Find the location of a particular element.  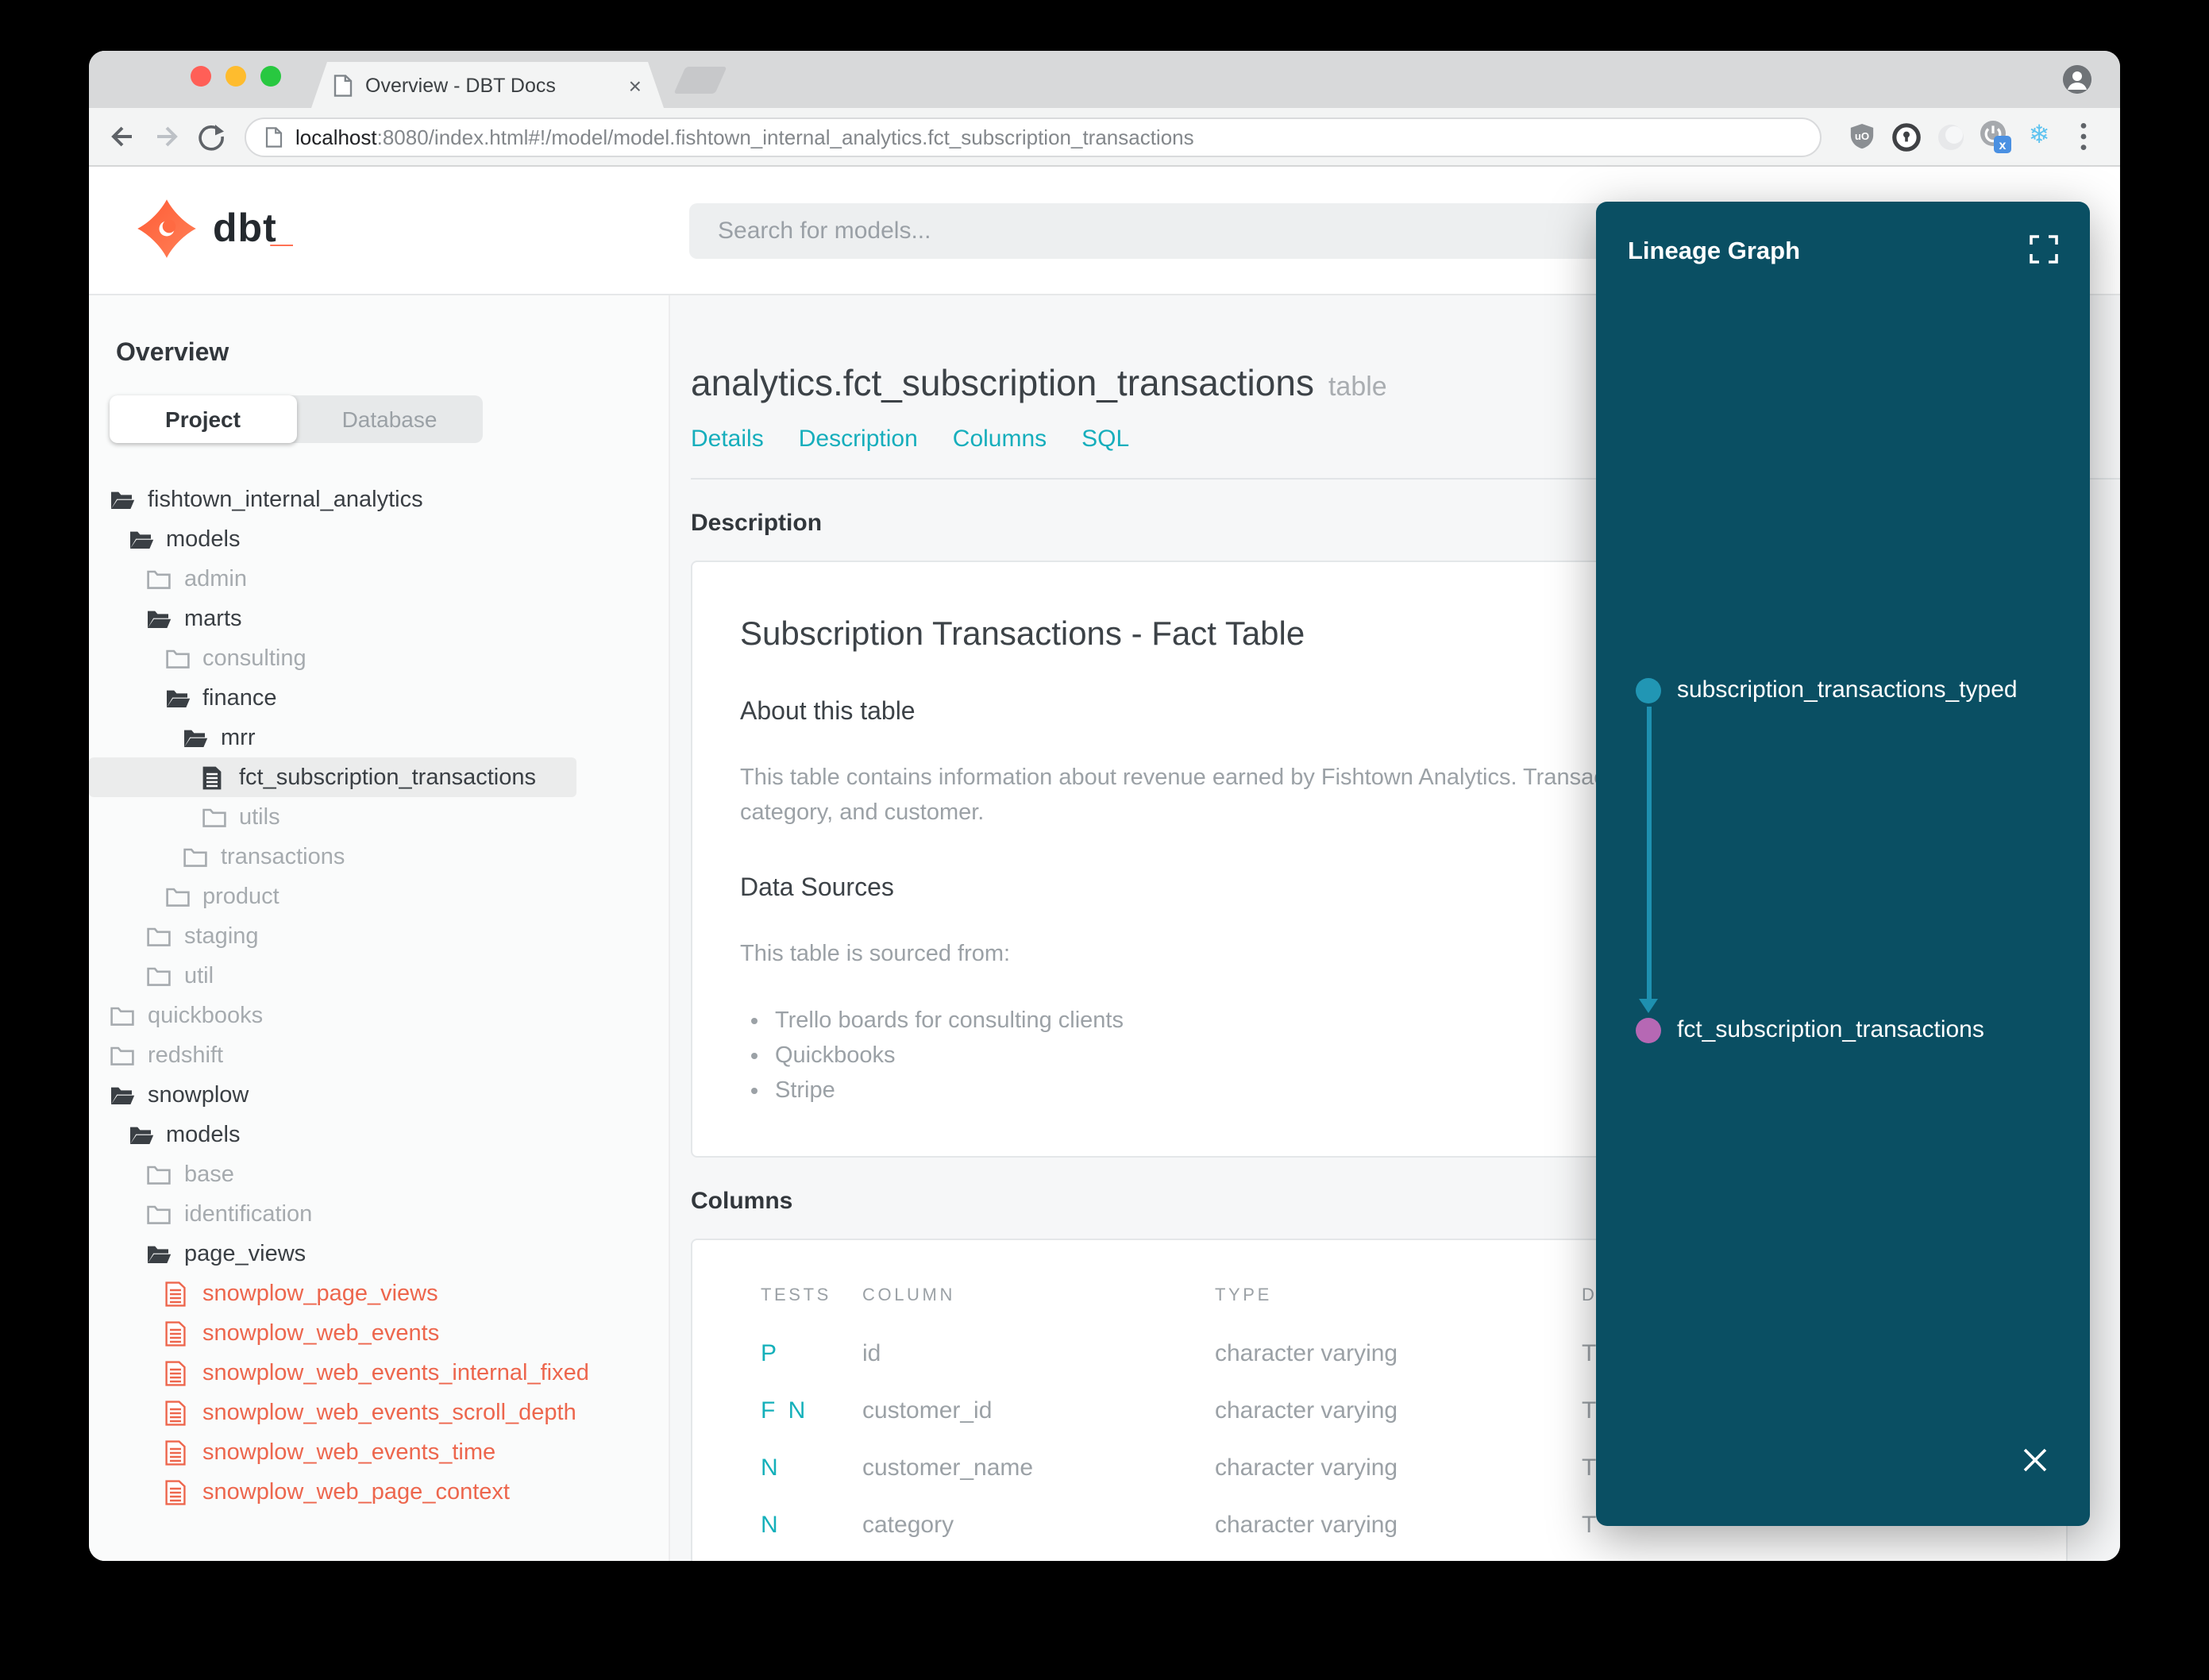

tree-item-label: utils is located at coordinates (259, 817).